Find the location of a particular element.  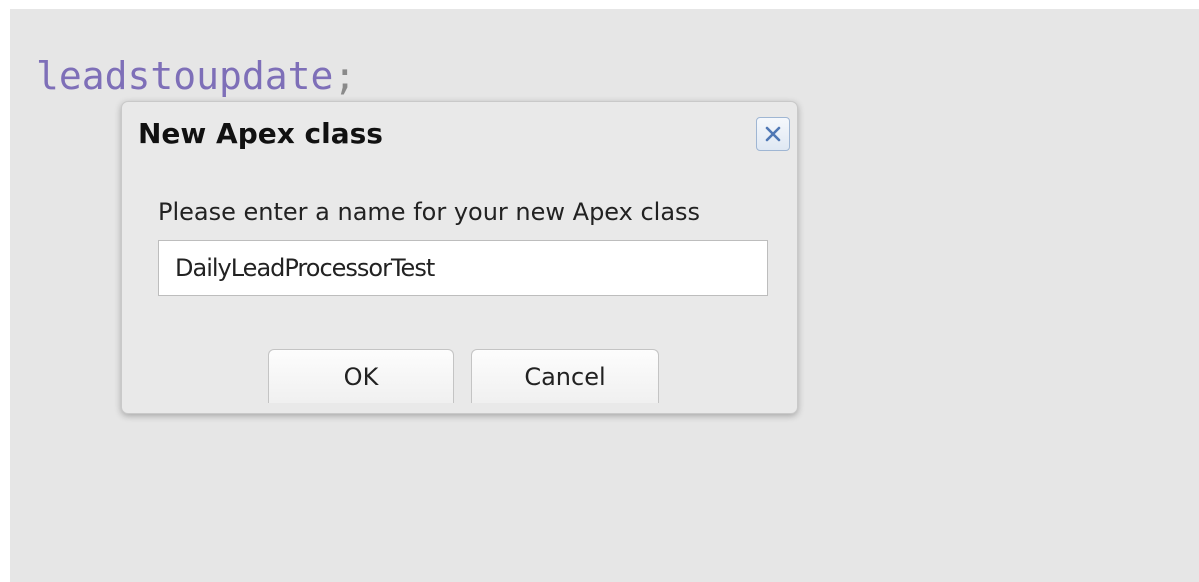

cancel-button: Cancel is located at coordinates (565, 376).